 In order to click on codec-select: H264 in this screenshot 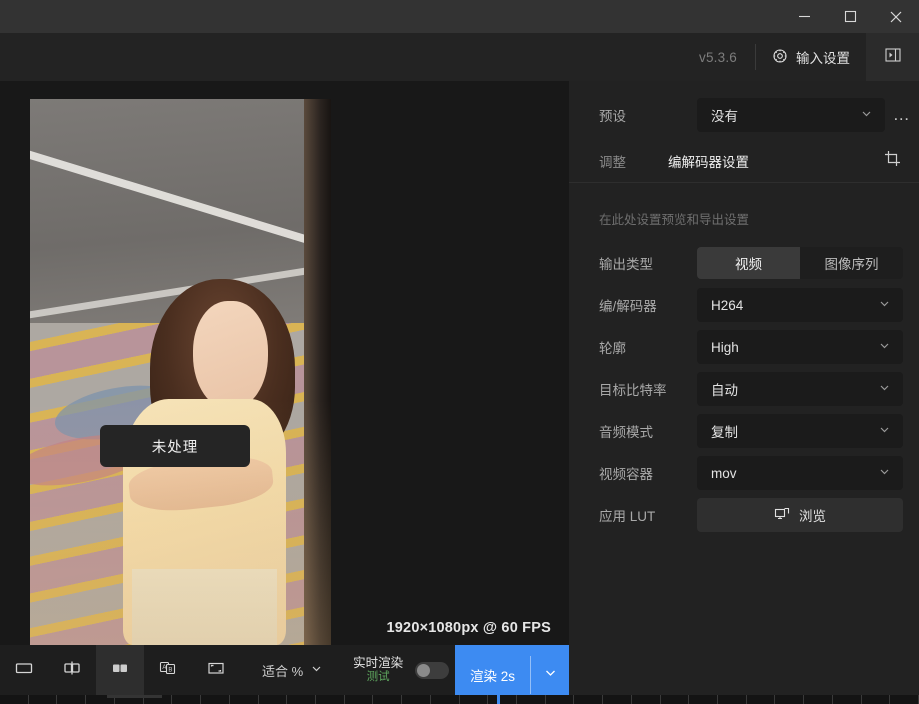, I will do `click(800, 305)`.